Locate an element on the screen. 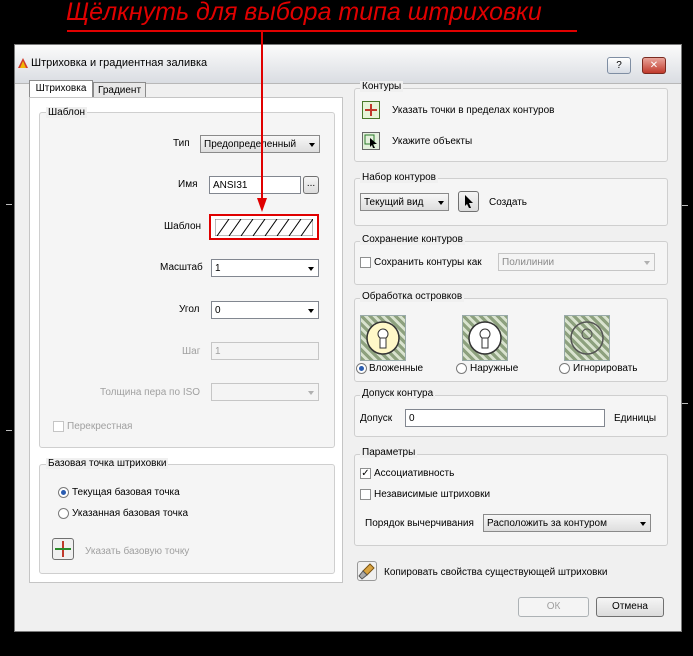 Image resolution: width=693 pixels, height=656 pixels. crosshatch-label: Перекрестная is located at coordinates (100, 426).